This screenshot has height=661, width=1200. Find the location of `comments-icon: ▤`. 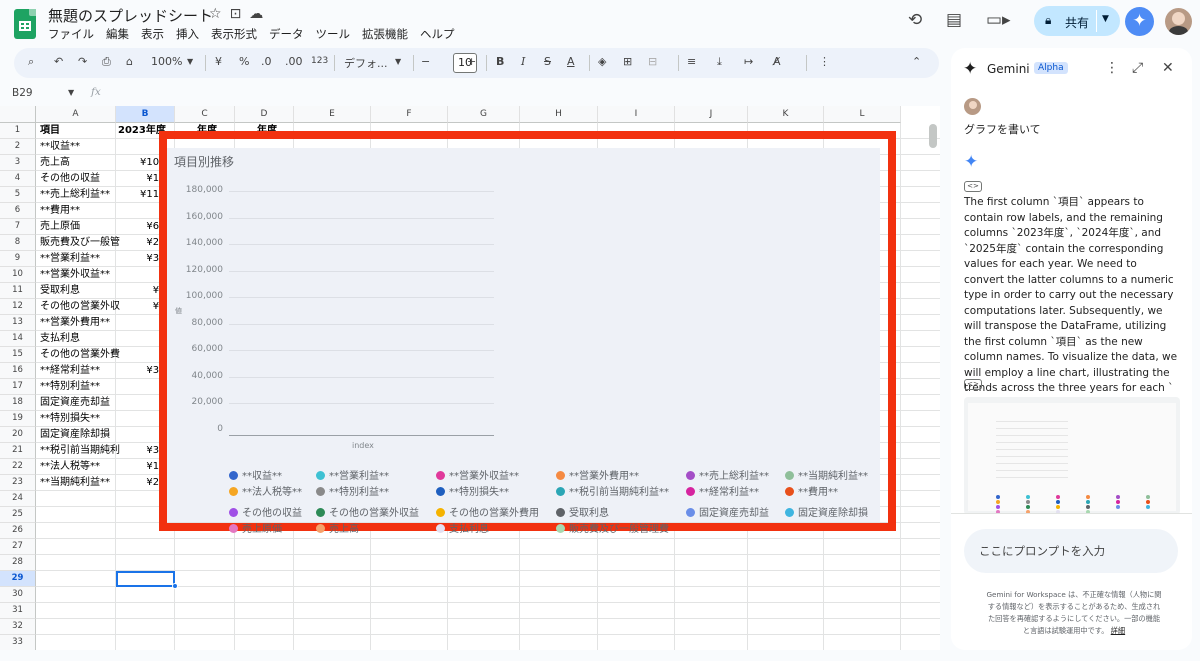

comments-icon: ▤ is located at coordinates (954, 20).